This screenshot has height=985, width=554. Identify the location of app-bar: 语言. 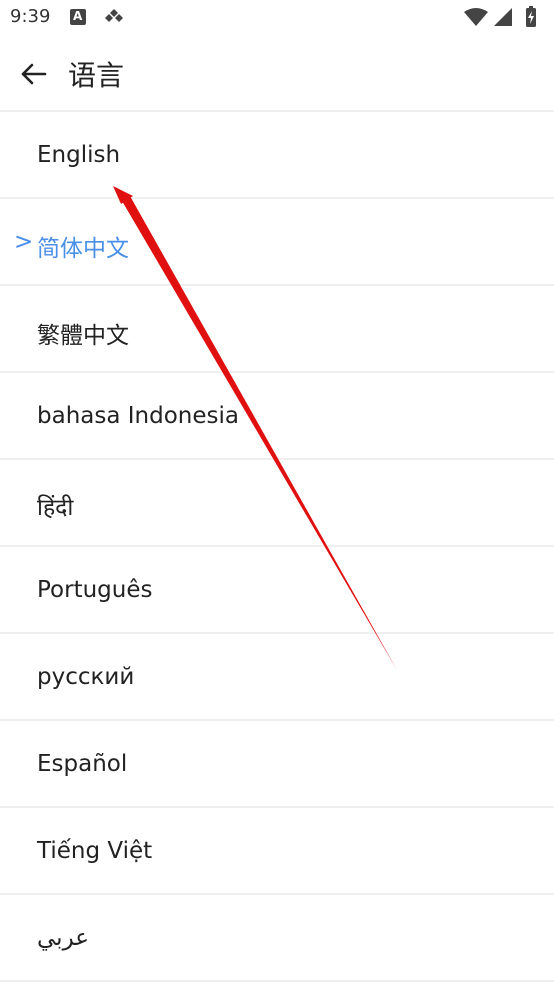
(277, 75).